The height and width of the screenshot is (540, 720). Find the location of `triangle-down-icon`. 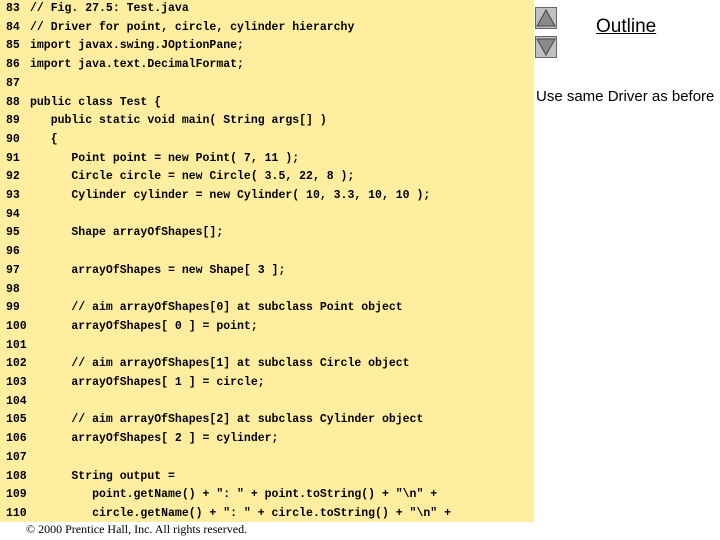

triangle-down-icon is located at coordinates (546, 47).